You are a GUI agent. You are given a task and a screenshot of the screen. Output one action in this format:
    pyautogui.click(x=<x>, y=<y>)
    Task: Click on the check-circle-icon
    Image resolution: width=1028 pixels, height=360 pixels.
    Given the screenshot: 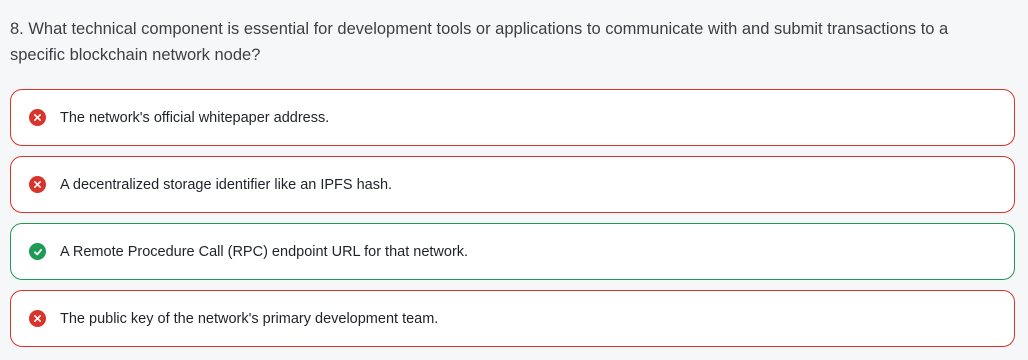 What is the action you would take?
    pyautogui.click(x=37, y=251)
    